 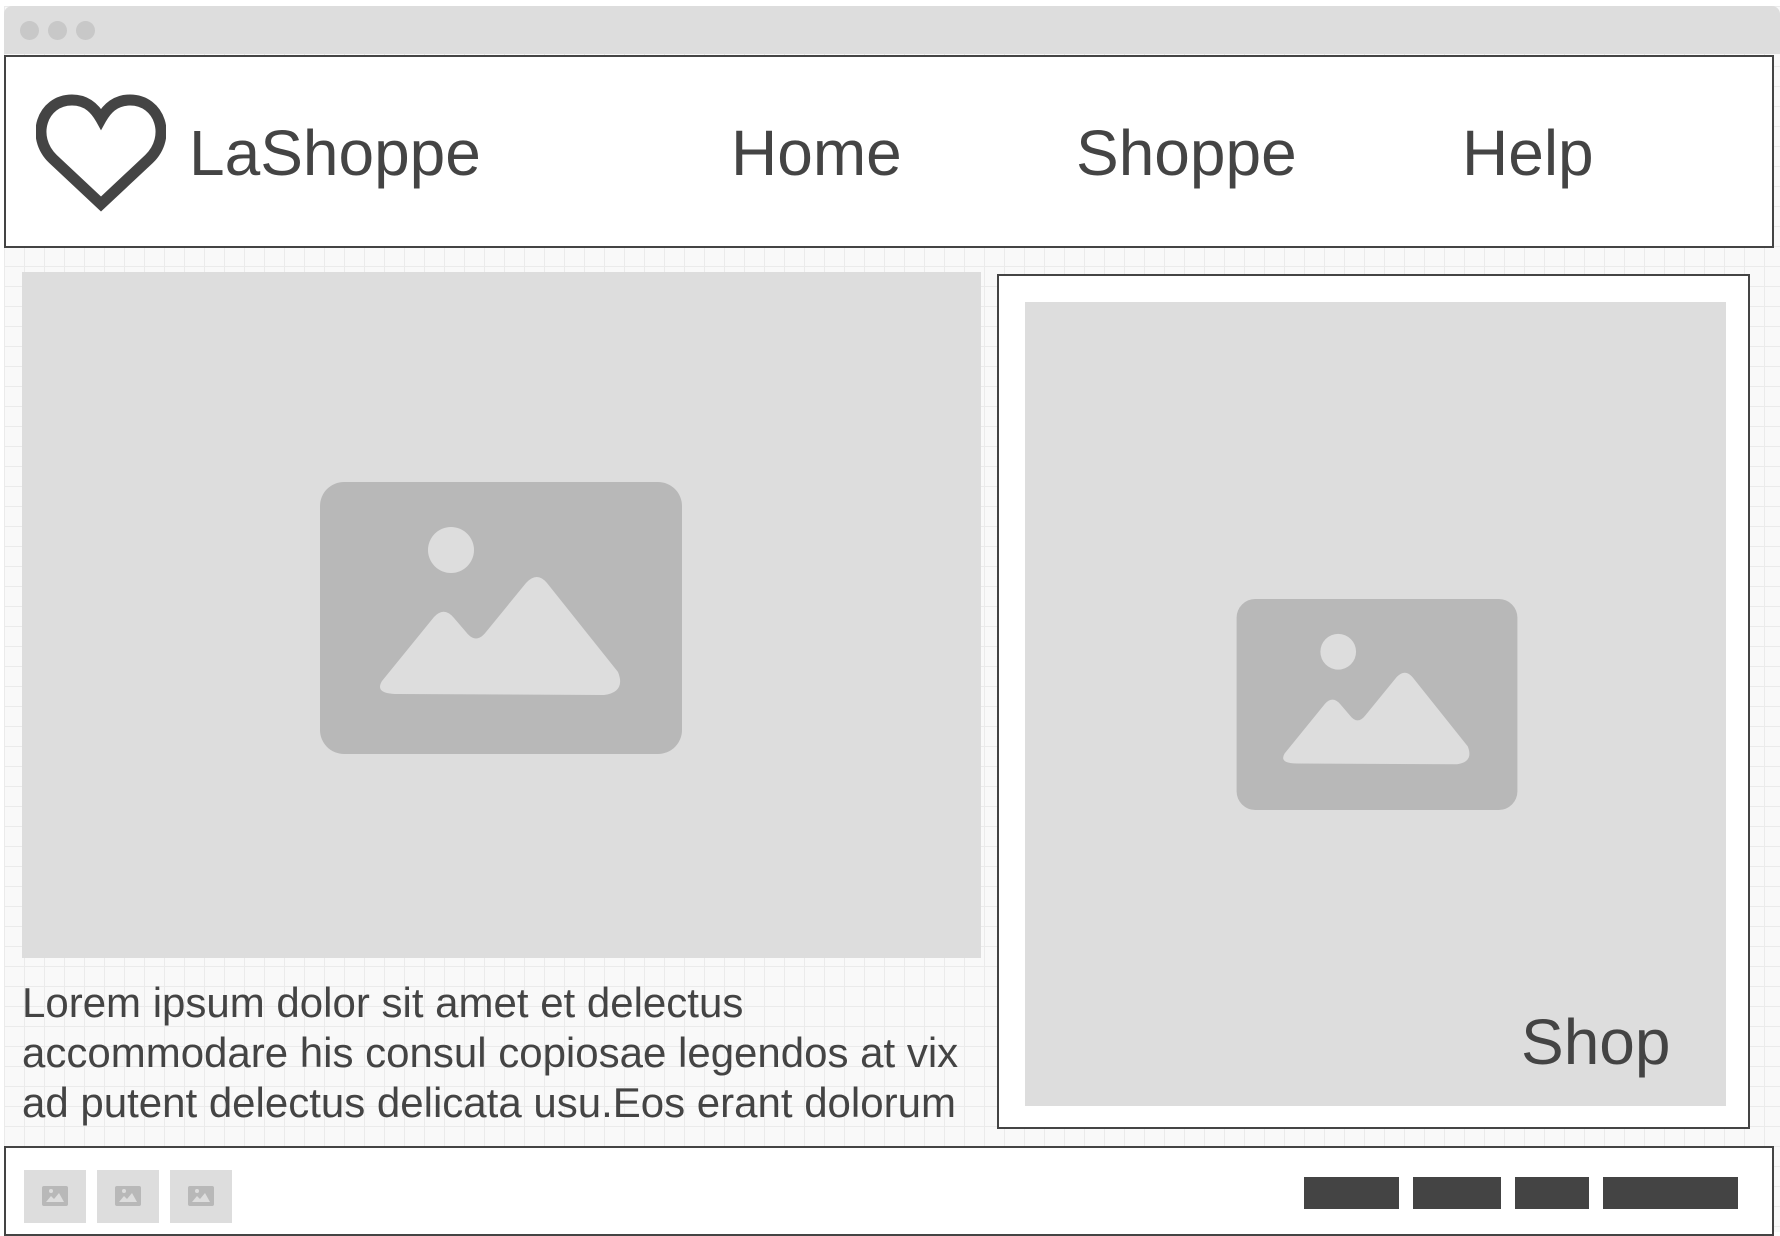 What do you see at coordinates (889, 1191) in the screenshot?
I see `site-footer` at bounding box center [889, 1191].